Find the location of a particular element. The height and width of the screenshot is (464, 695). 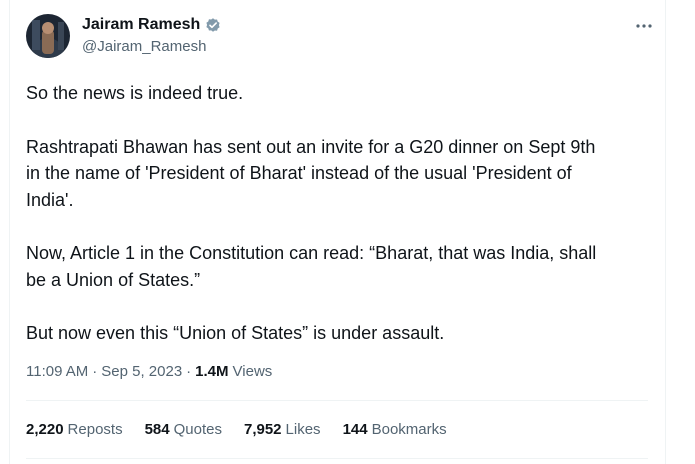

views-count: 1.4M is located at coordinates (212, 371).